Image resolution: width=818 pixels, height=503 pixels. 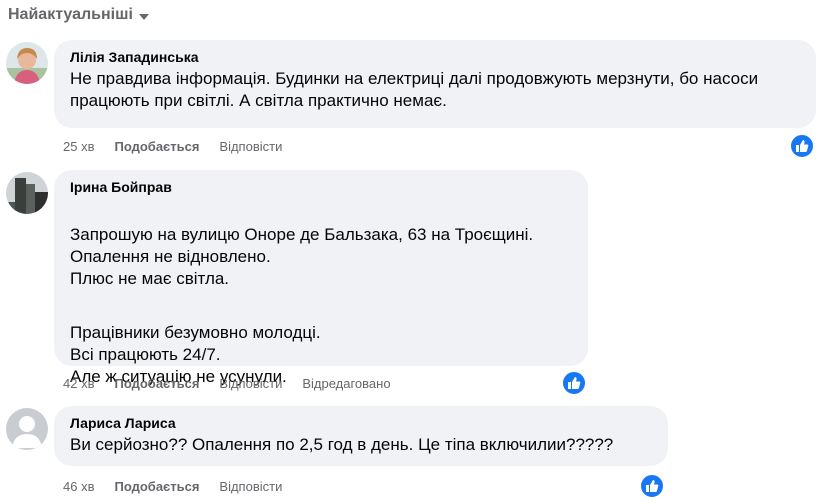 I want to click on sort-label: Найактуальніші, so click(x=70, y=14).